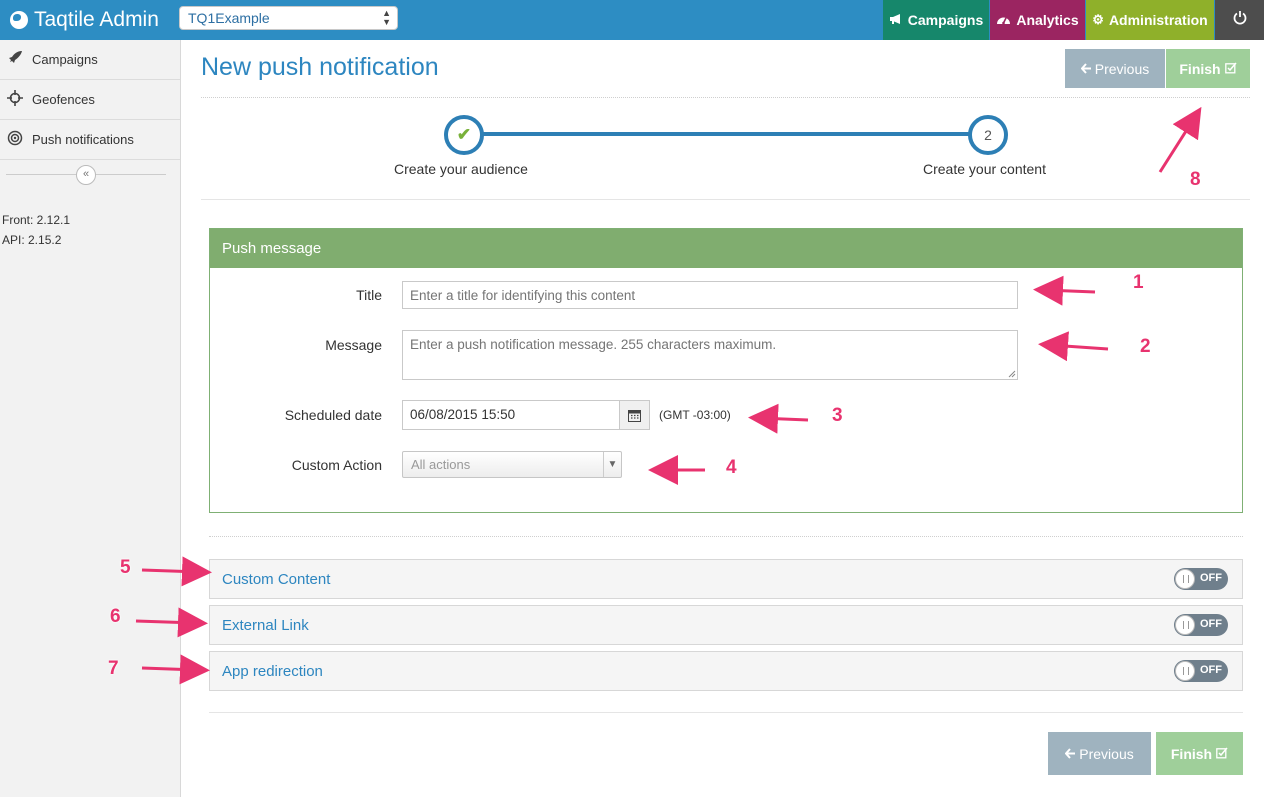 The height and width of the screenshot is (797, 1264). What do you see at coordinates (86, 175) in the screenshot?
I see `collapse-sidebar-button: «` at bounding box center [86, 175].